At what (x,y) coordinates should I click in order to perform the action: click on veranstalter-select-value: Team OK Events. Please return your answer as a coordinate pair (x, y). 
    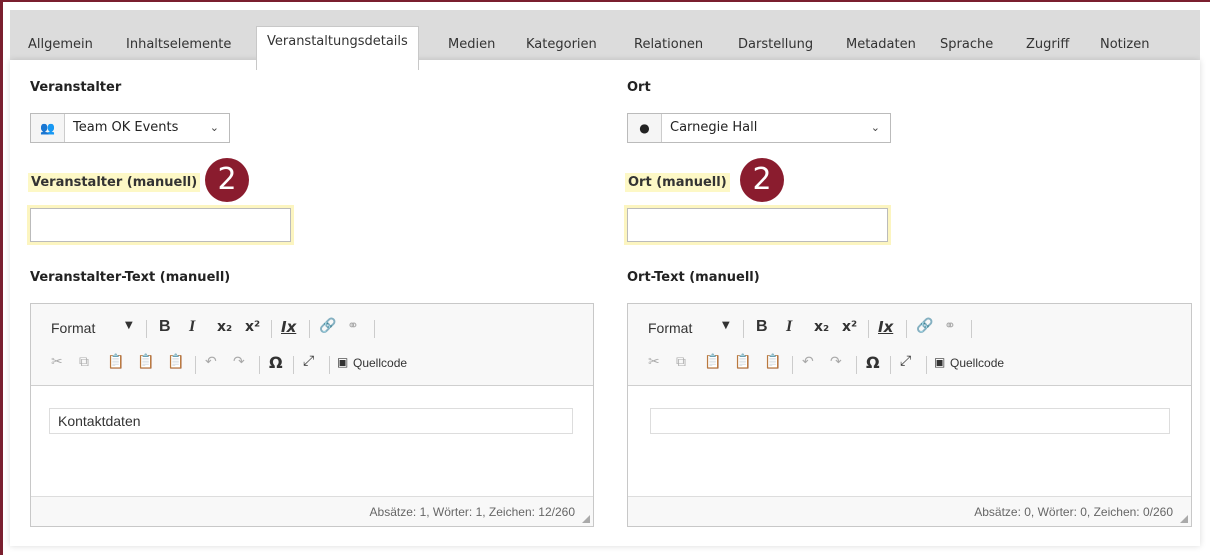
    Looking at the image, I should click on (126, 127).